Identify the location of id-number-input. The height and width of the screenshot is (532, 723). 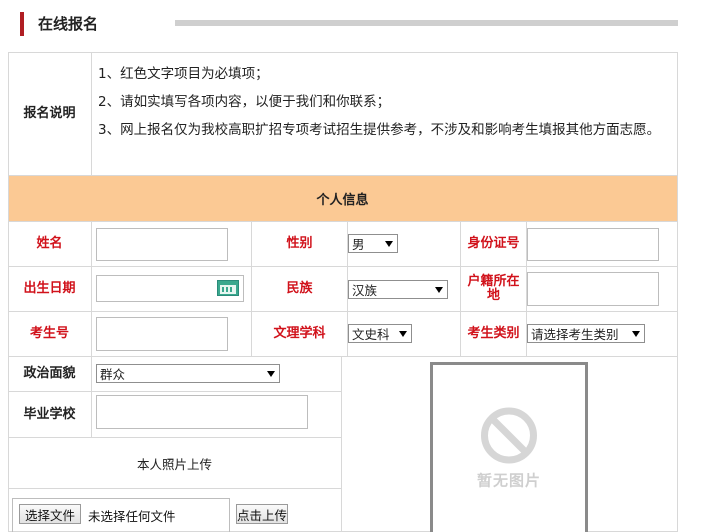
(593, 244).